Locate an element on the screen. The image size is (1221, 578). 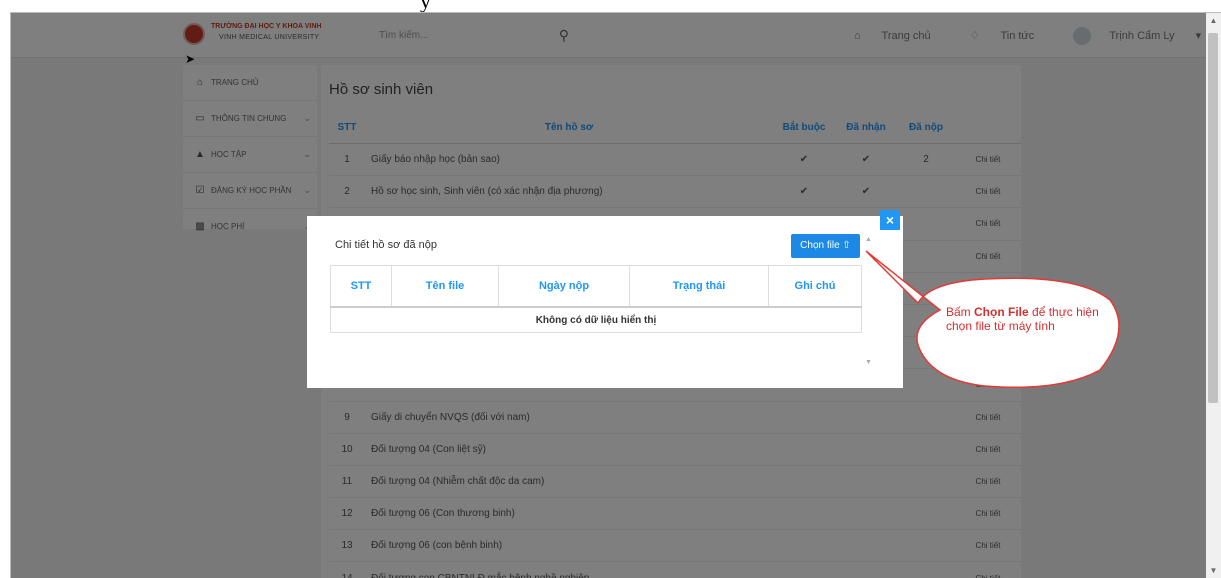
page-scrollbar: ▲ ▼ is located at coordinates (1213, 295).